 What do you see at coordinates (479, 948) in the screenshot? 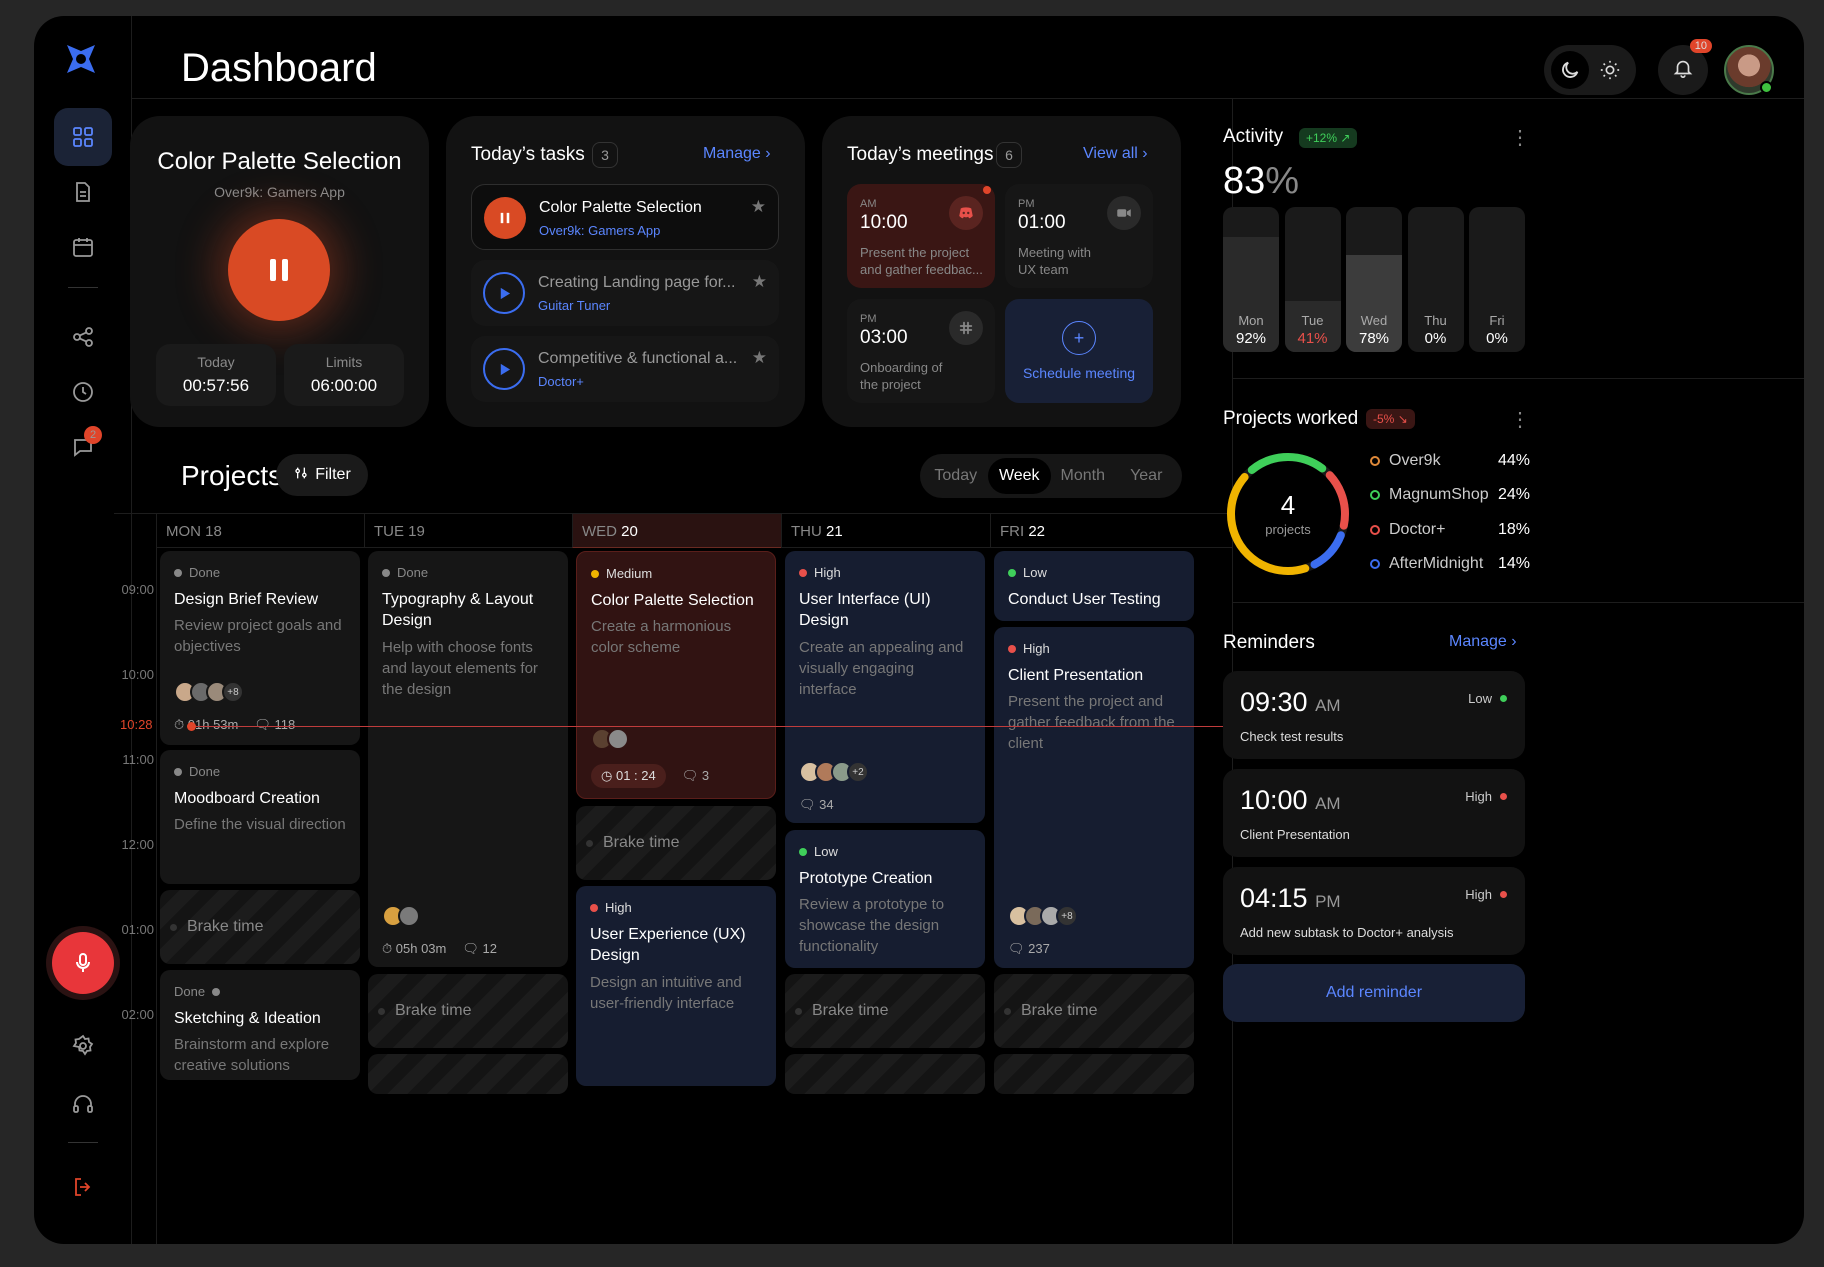
I see `comment-icon: 🗨 12` at bounding box center [479, 948].